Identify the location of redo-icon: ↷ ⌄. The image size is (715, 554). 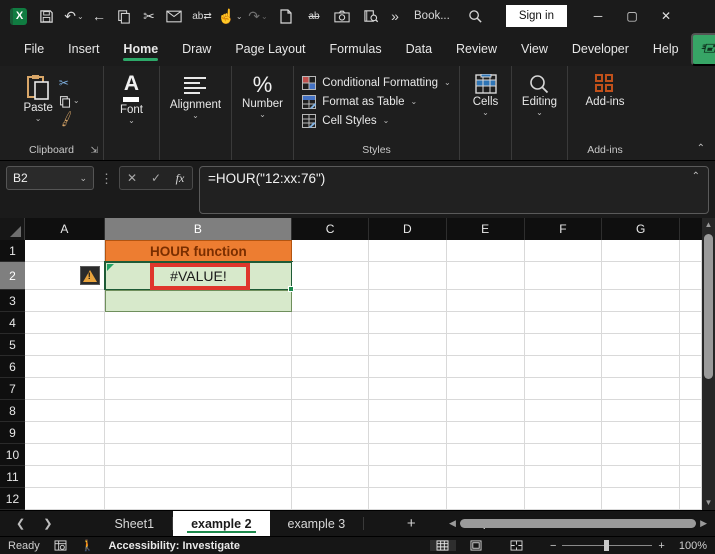
(258, 16).